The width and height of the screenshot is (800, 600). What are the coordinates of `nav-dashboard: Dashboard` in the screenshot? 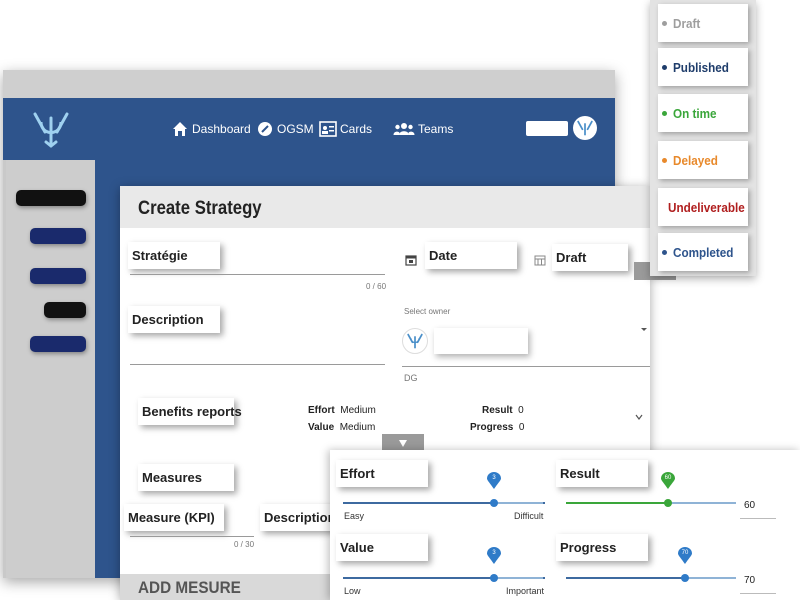 It's located at (211, 129).